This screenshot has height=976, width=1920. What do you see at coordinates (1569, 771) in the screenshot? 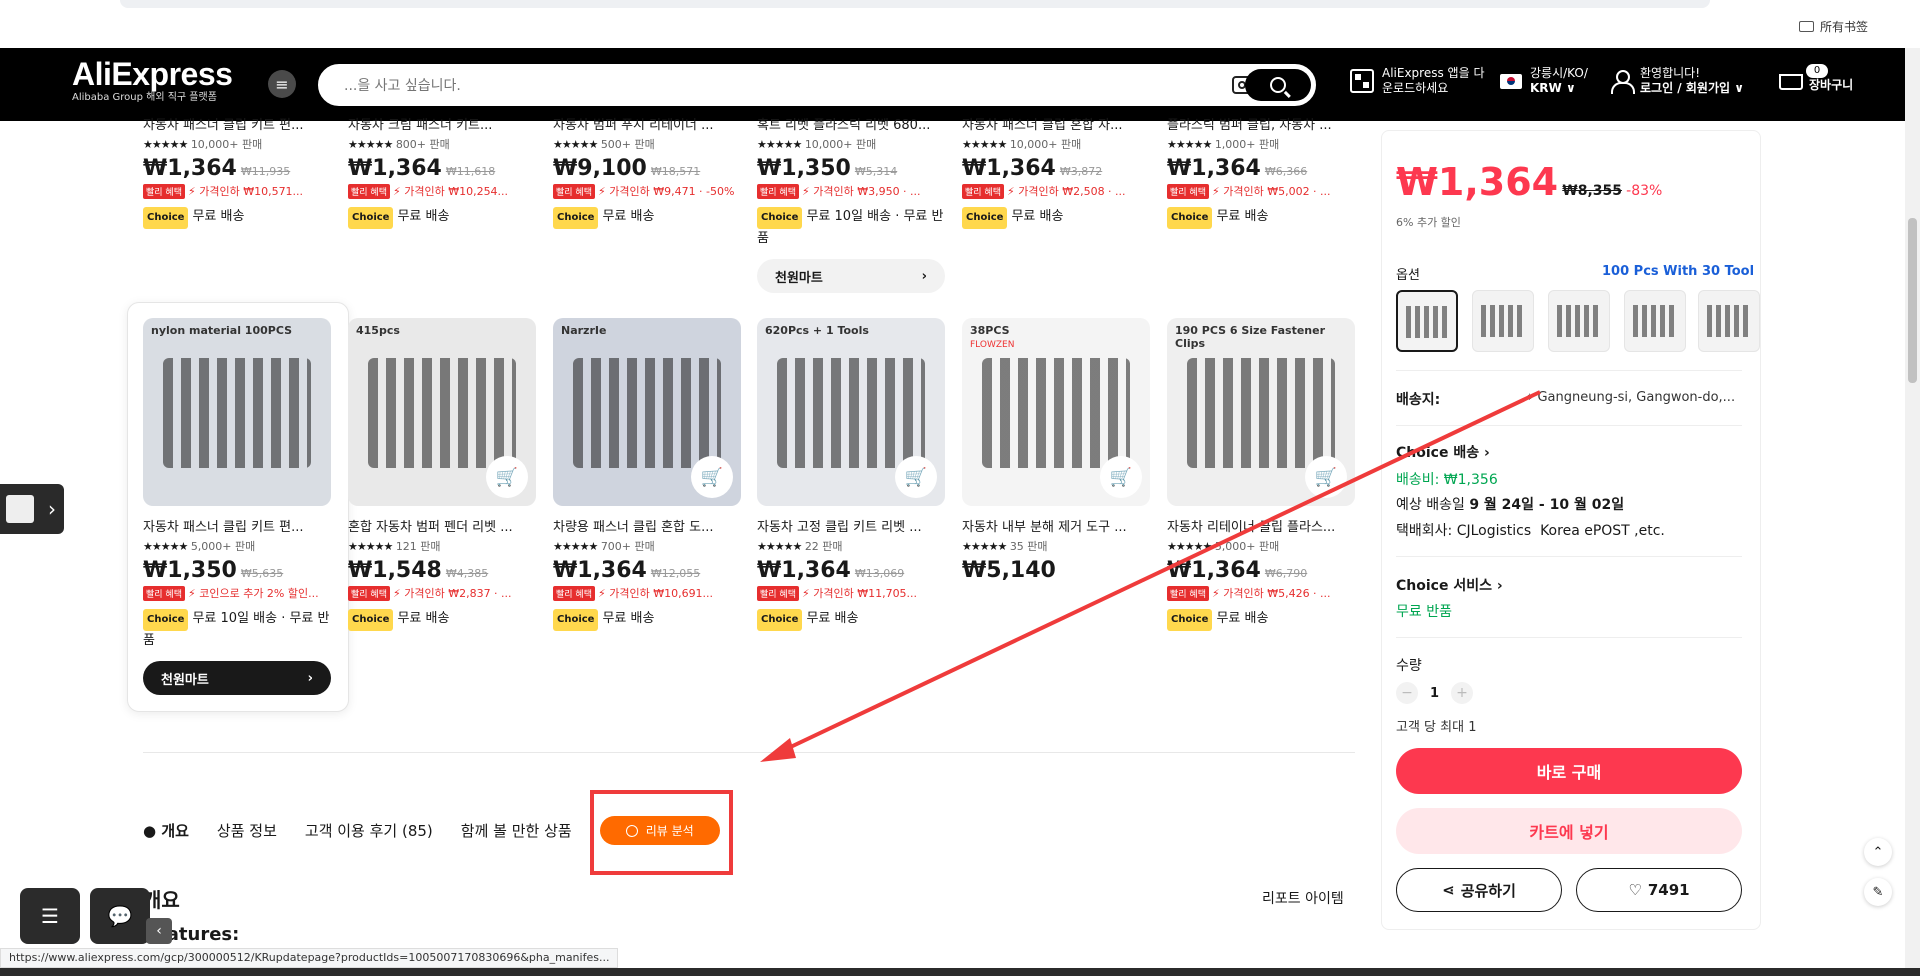
I see `buy-now-button: 바로 구매` at bounding box center [1569, 771].